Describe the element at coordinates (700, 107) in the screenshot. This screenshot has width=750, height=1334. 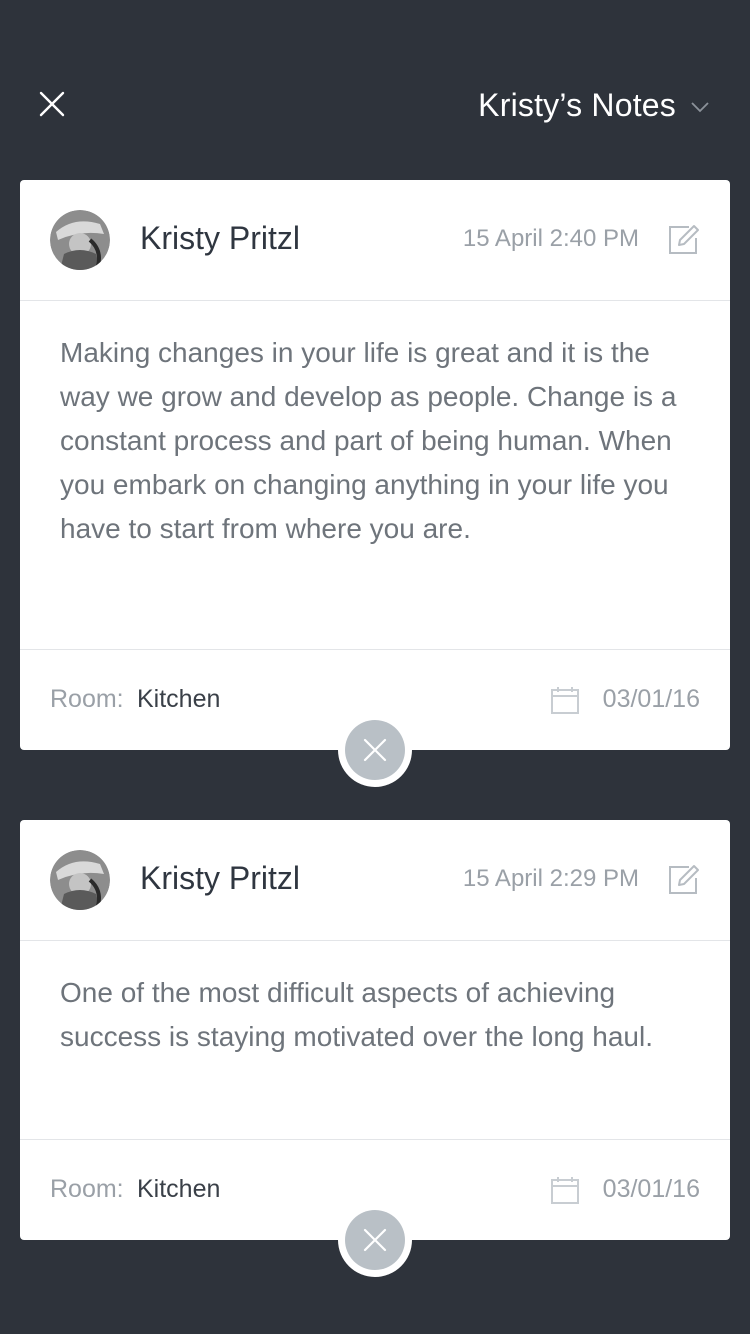
I see `chevron-down-icon` at that location.